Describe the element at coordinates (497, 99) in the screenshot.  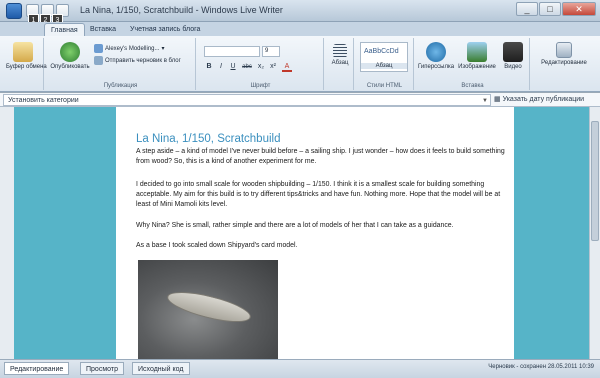
I see `calendar-icon: ▦` at that location.